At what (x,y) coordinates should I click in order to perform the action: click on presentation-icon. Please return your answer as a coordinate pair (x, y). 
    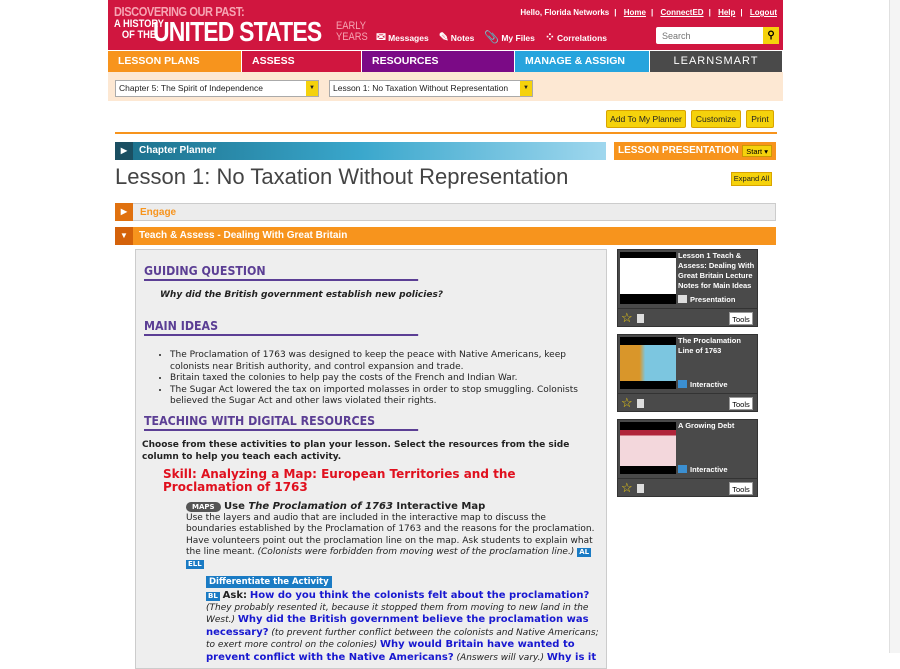
    Looking at the image, I should click on (682, 299).